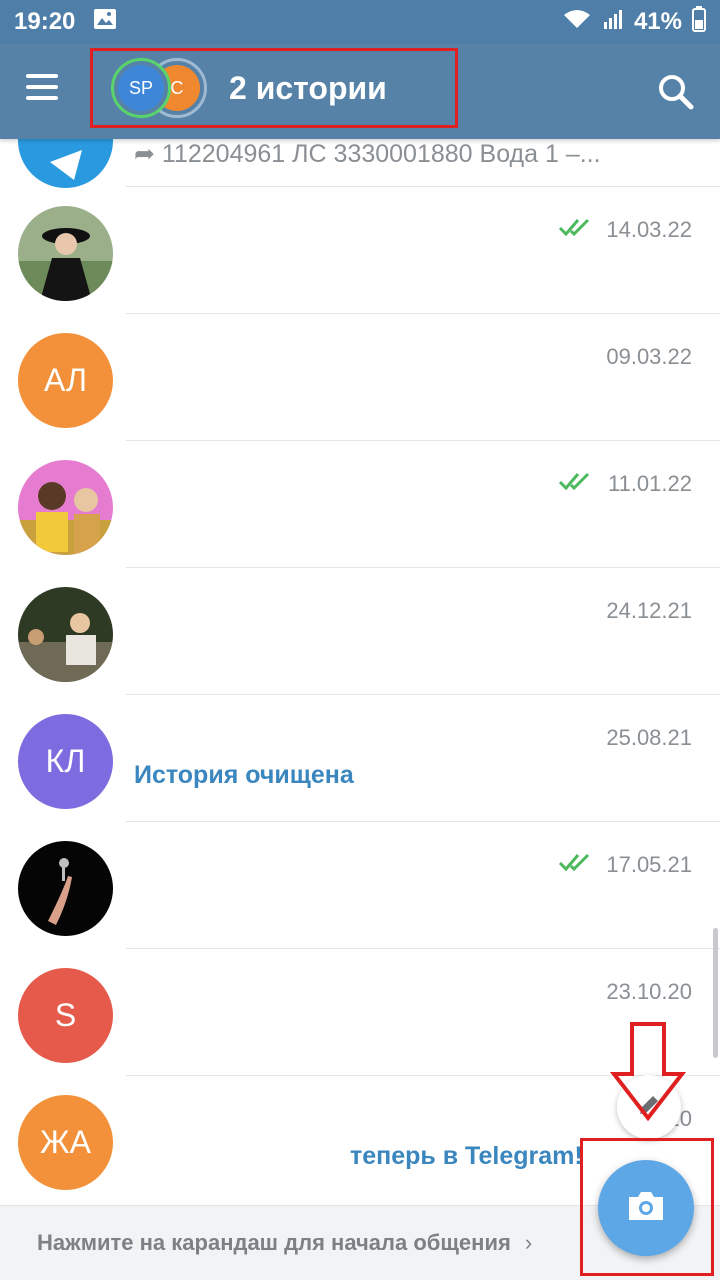 The image size is (720, 1280). What do you see at coordinates (528, 1242) in the screenshot?
I see `chevron-right-icon: ›` at bounding box center [528, 1242].